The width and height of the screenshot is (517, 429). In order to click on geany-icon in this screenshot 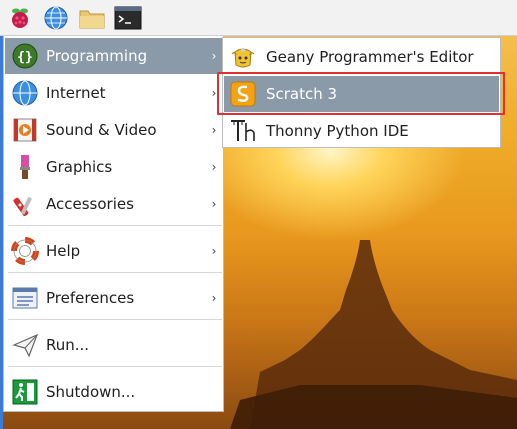, I will do `click(243, 57)`.